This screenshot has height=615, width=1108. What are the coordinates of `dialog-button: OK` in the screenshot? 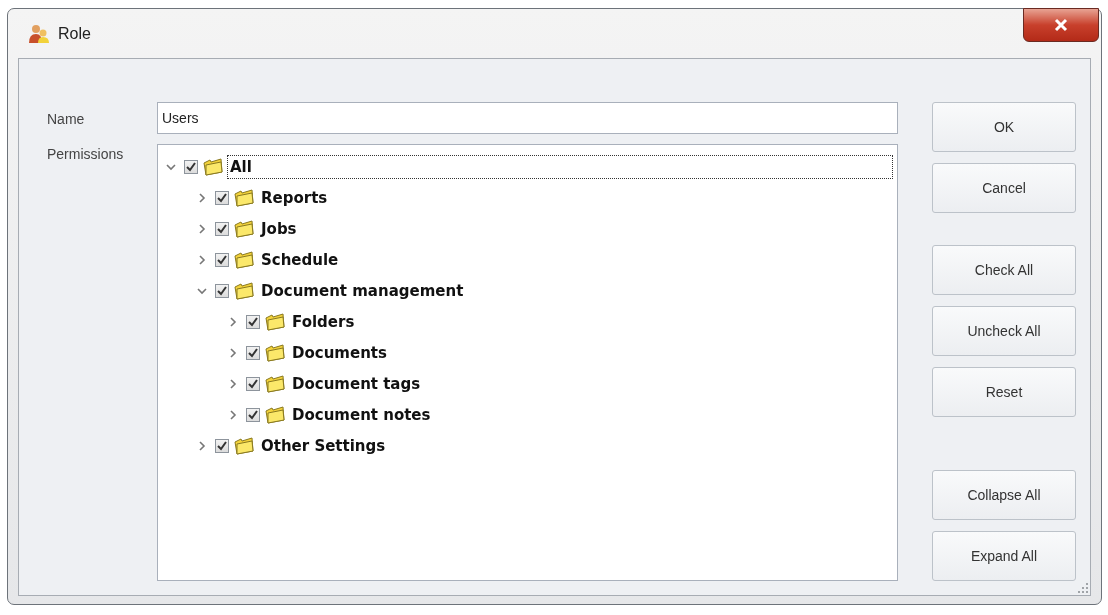 It's located at (1004, 127).